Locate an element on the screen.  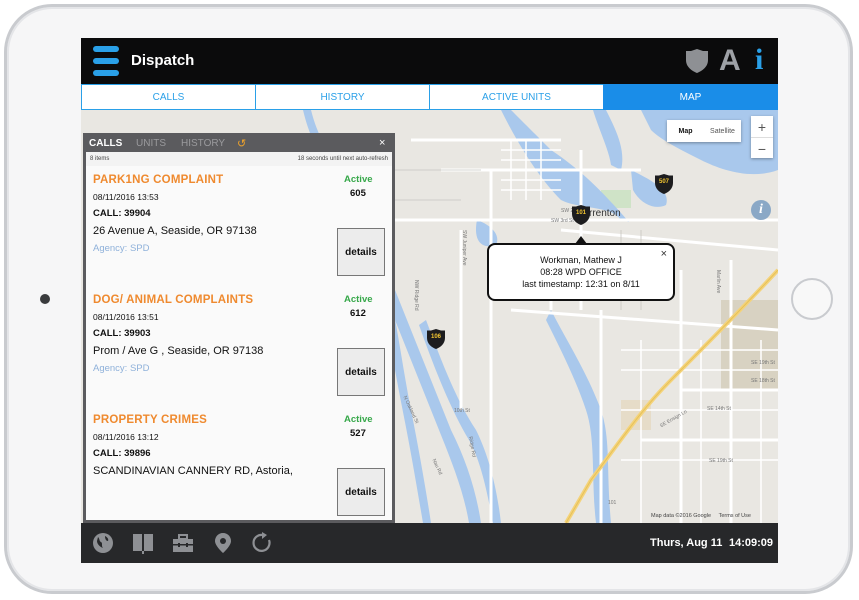
current-time: 14:09:09 is located at coordinates (751, 543).